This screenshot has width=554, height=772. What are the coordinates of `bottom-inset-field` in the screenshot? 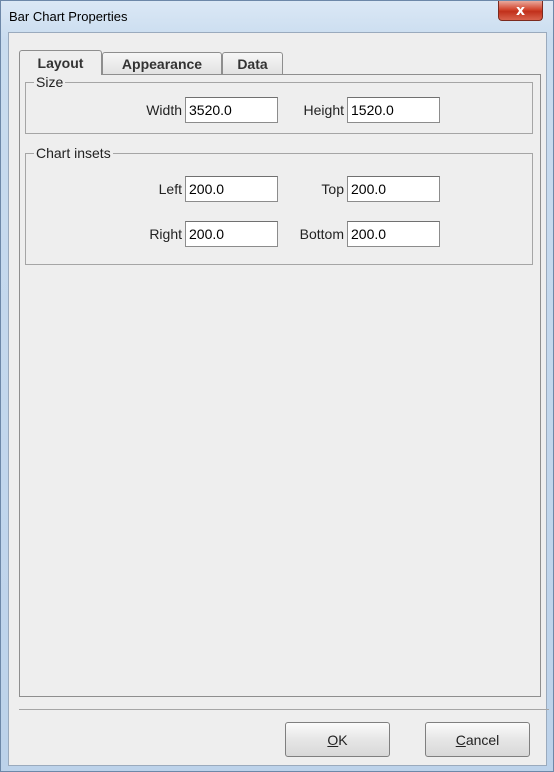 It's located at (393, 234).